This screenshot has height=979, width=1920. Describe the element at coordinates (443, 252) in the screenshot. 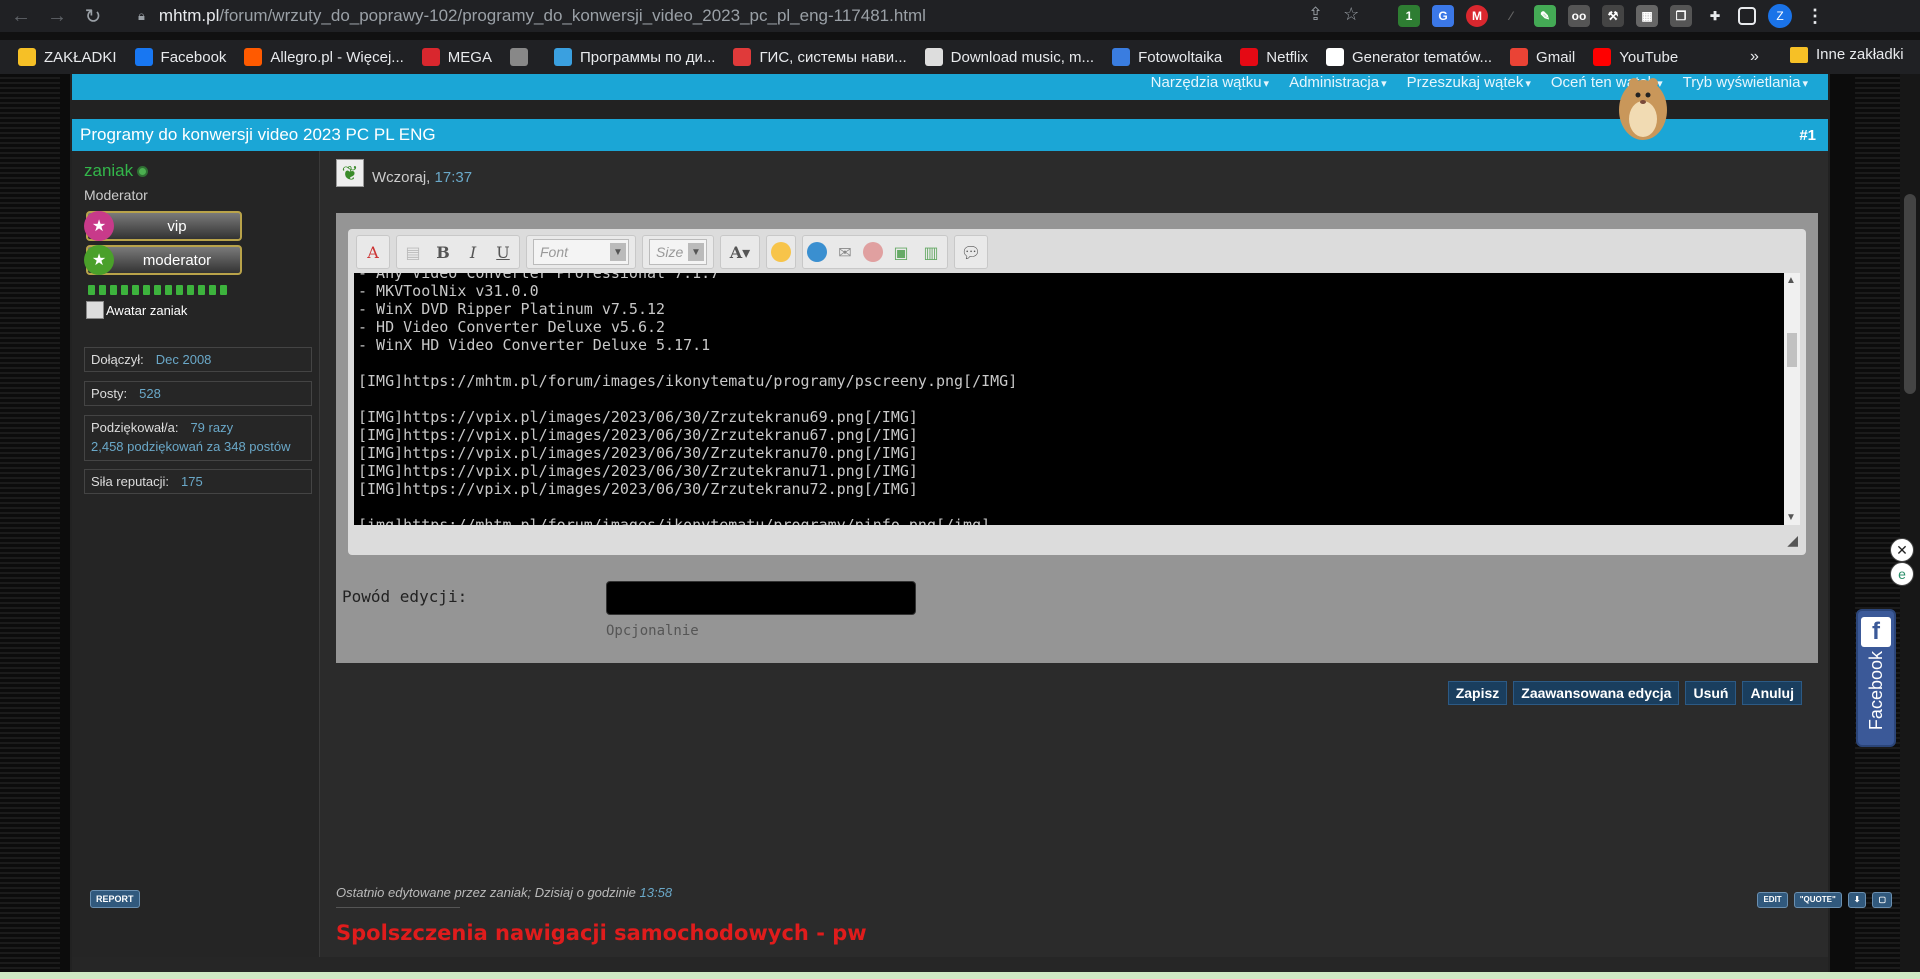

I see `bold-icon: B` at that location.